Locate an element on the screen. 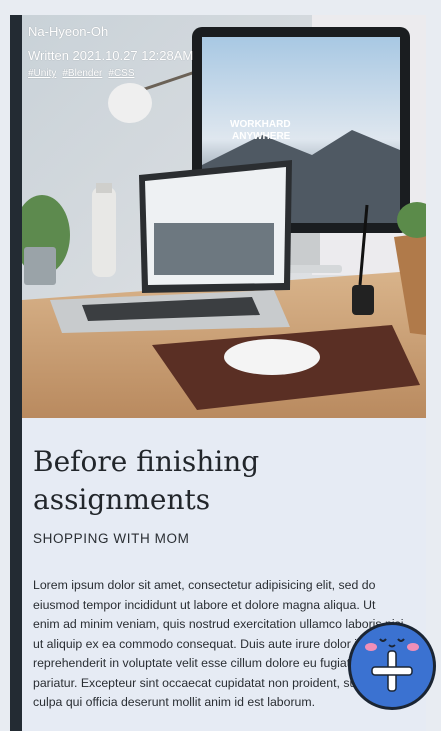  add-post-button is located at coordinates (392, 666).